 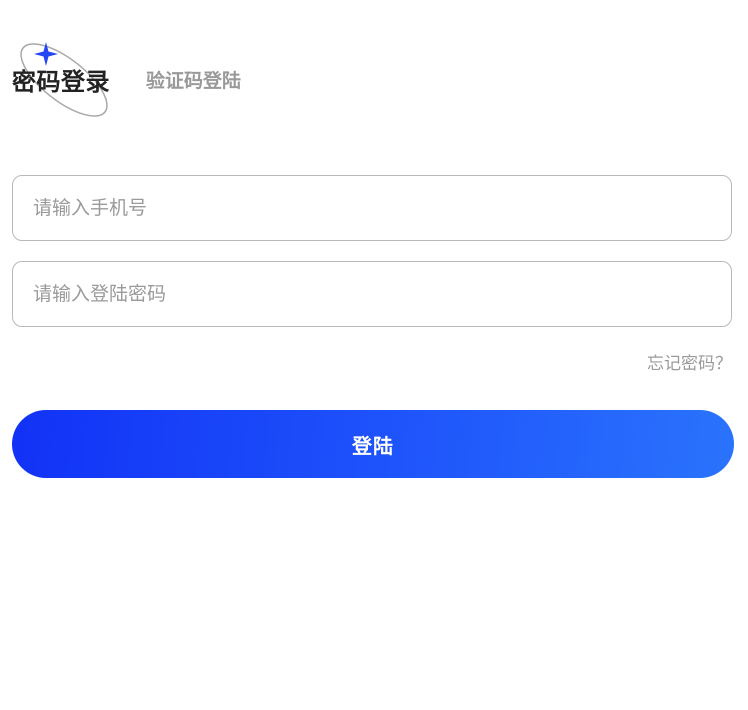 I want to click on tab-password-login-label: 密码登录, so click(x=61, y=82).